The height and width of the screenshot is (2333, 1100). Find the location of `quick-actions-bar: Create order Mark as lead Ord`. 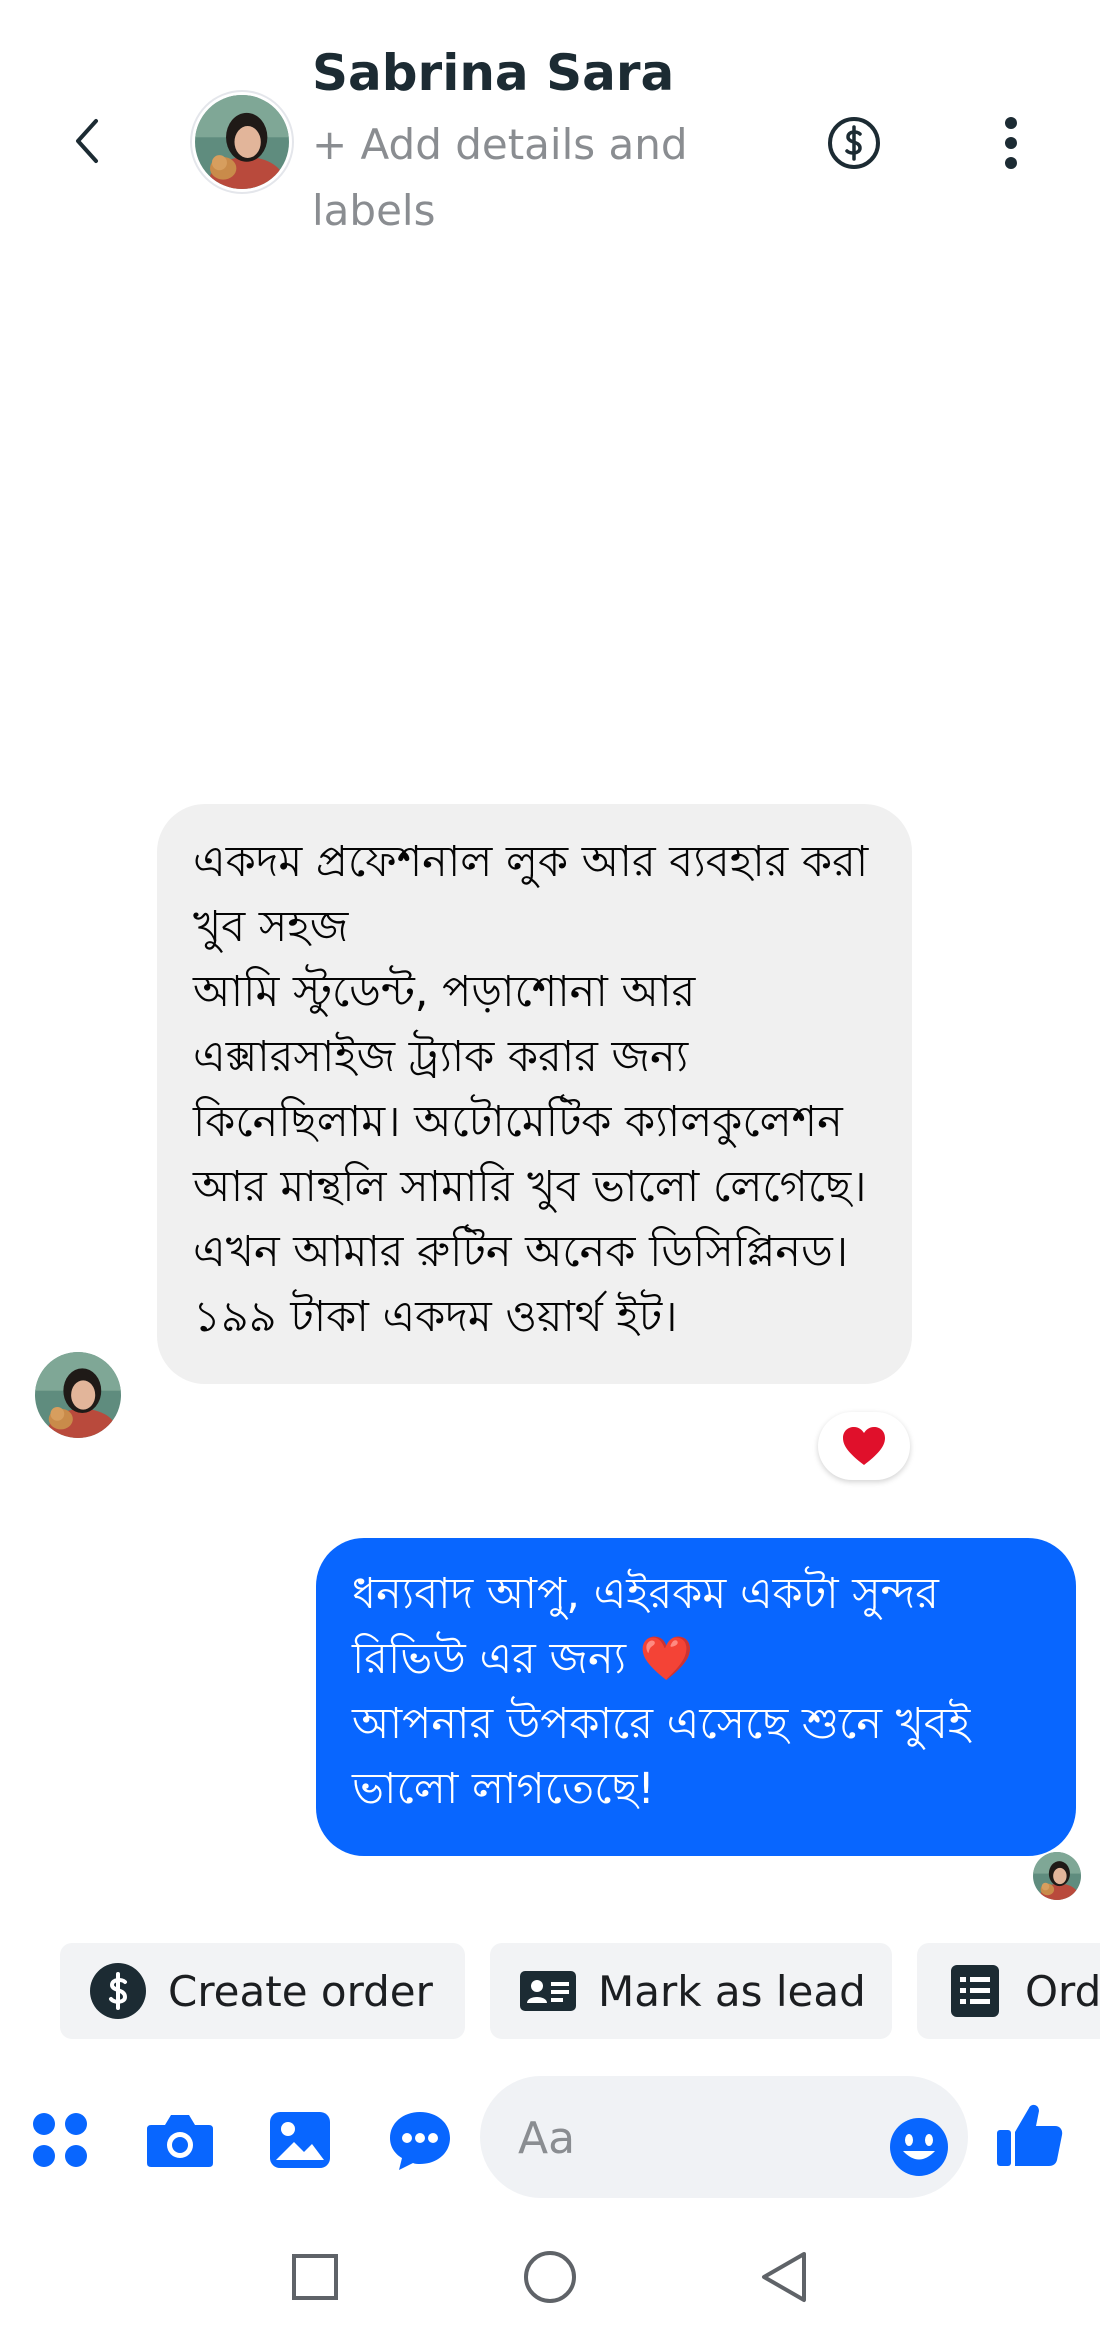

quick-actions-bar: Create order Mark as lead Ord is located at coordinates (580, 1991).